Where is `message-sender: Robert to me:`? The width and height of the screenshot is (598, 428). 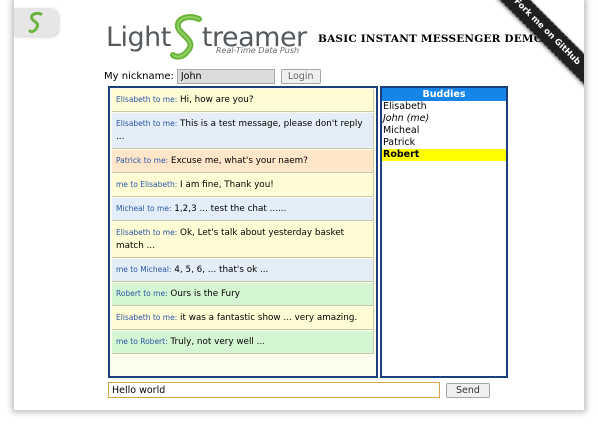 message-sender: Robert to me: is located at coordinates (142, 293).